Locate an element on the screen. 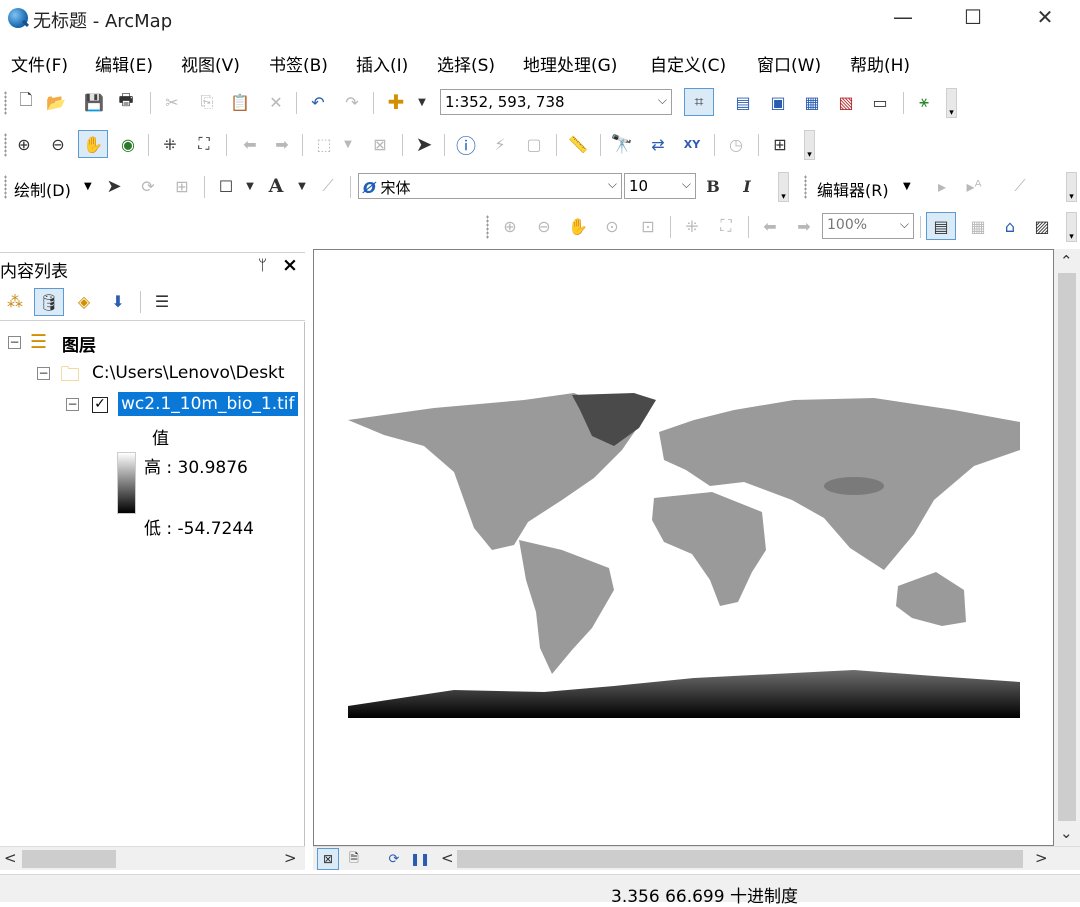 This screenshot has width=1080, height=907. map-horizontal-scrollbar: ⊠ 🗎 ⟳ ❚❚ < > is located at coordinates (696, 858).